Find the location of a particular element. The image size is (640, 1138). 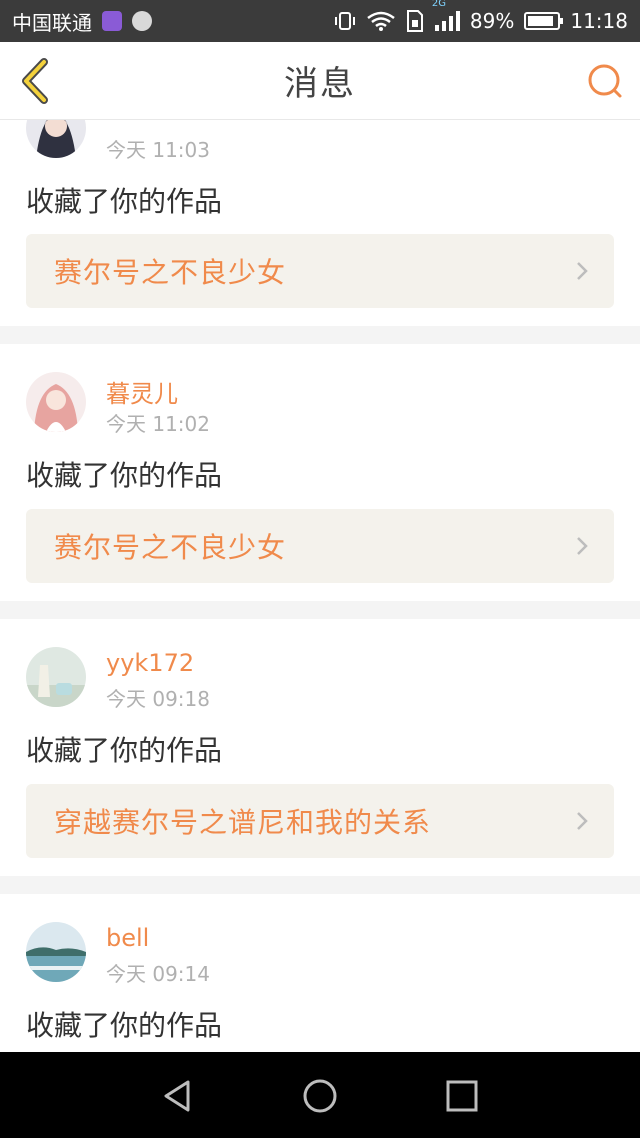

back-chevron-icon is located at coordinates (35, 81).